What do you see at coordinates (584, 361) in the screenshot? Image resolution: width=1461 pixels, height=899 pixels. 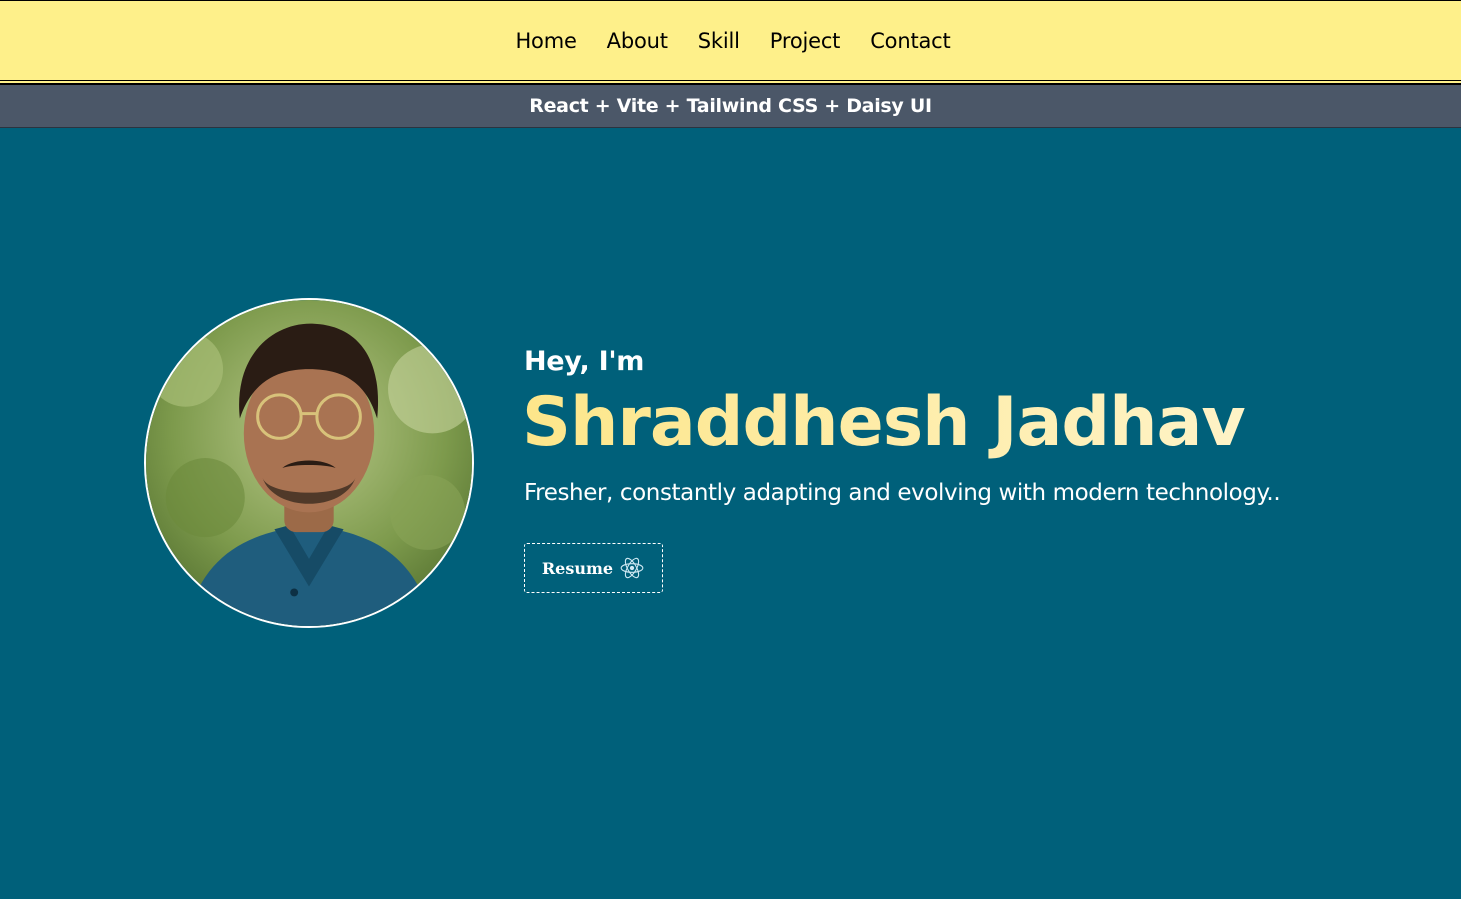 I see `hero-greeting: Hey, I'm` at bounding box center [584, 361].